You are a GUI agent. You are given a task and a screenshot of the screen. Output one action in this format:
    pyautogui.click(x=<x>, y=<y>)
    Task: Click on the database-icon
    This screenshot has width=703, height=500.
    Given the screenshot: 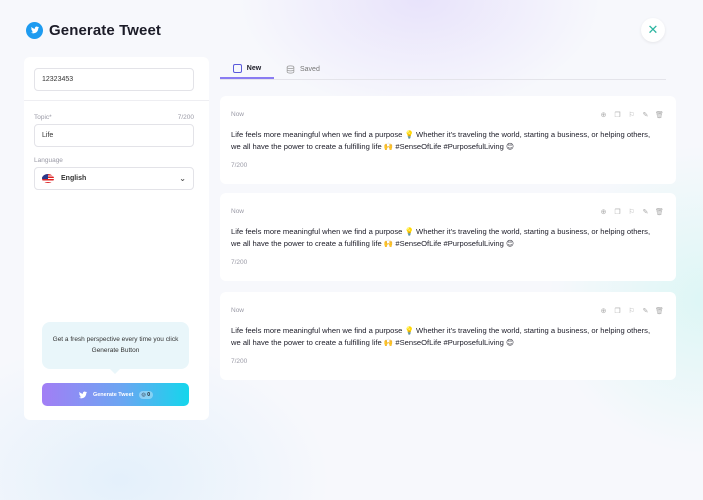 What is the action you would take?
    pyautogui.click(x=290, y=69)
    